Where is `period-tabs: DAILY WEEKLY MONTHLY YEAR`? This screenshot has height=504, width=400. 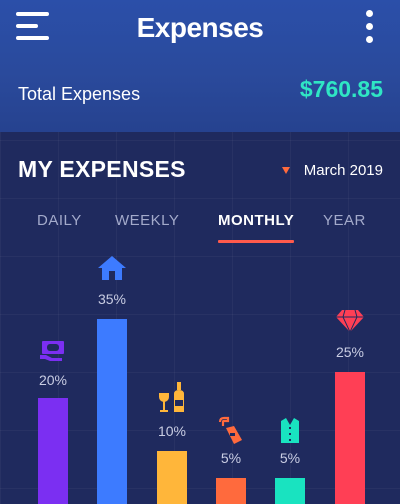
period-tabs: DAILY WEEKLY MONTHLY YEAR is located at coordinates (200, 229).